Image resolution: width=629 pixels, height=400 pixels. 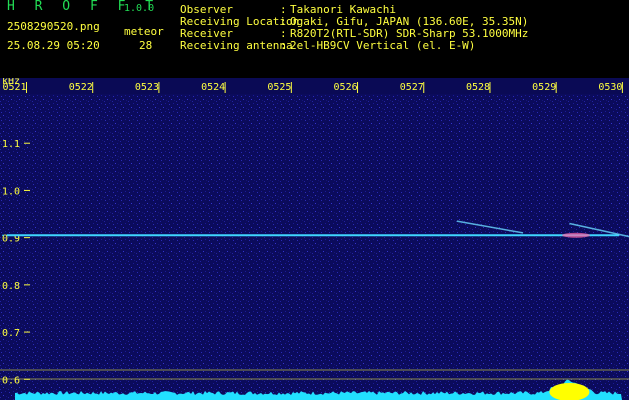 What do you see at coordinates (383, 45) in the screenshot?
I see `antenna-value: 2el-HB9CV Vertical (el. E-W)` at bounding box center [383, 45].